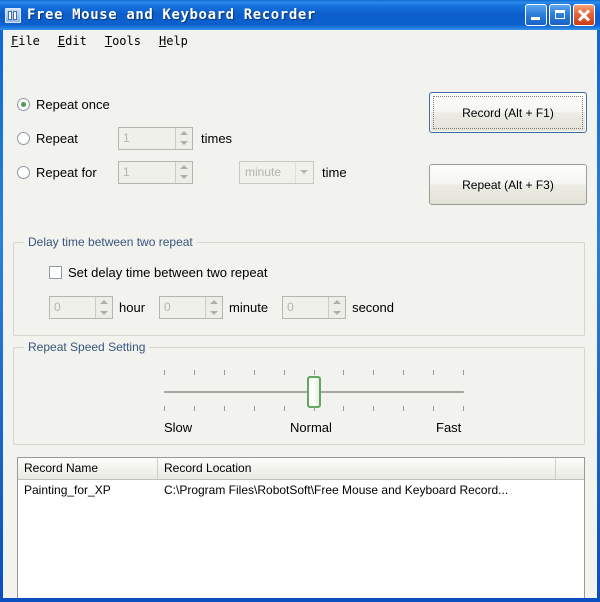  I want to click on repeat-for-row: Repeat for 1 minute time, so click(187, 172).